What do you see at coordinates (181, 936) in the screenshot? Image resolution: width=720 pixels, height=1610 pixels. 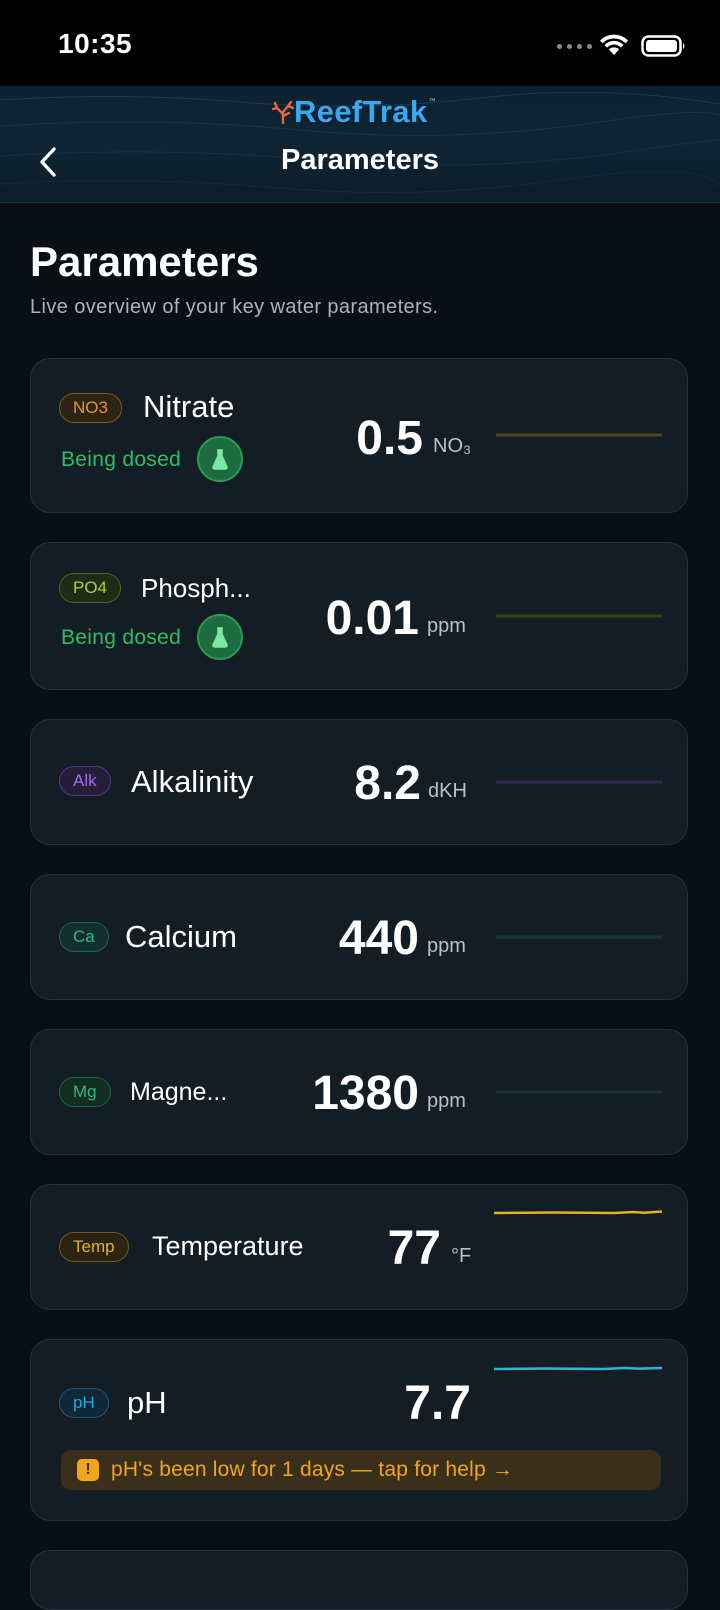 I see `parameter-name: Calcium` at bounding box center [181, 936].